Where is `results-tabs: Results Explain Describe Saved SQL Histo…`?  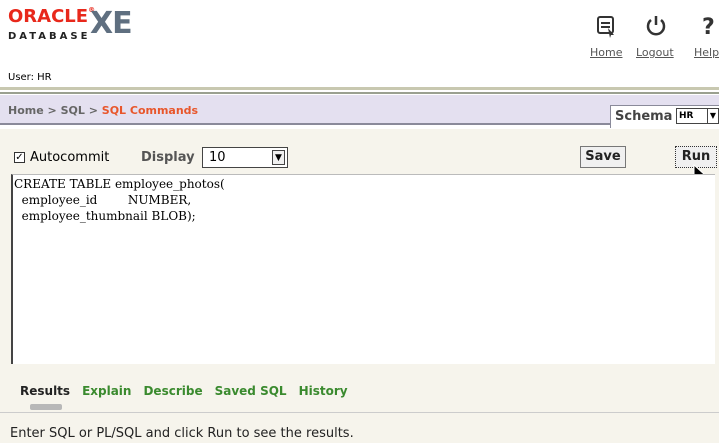
results-tabs: Results Explain Describe Saved SQL Histo… is located at coordinates (184, 391).